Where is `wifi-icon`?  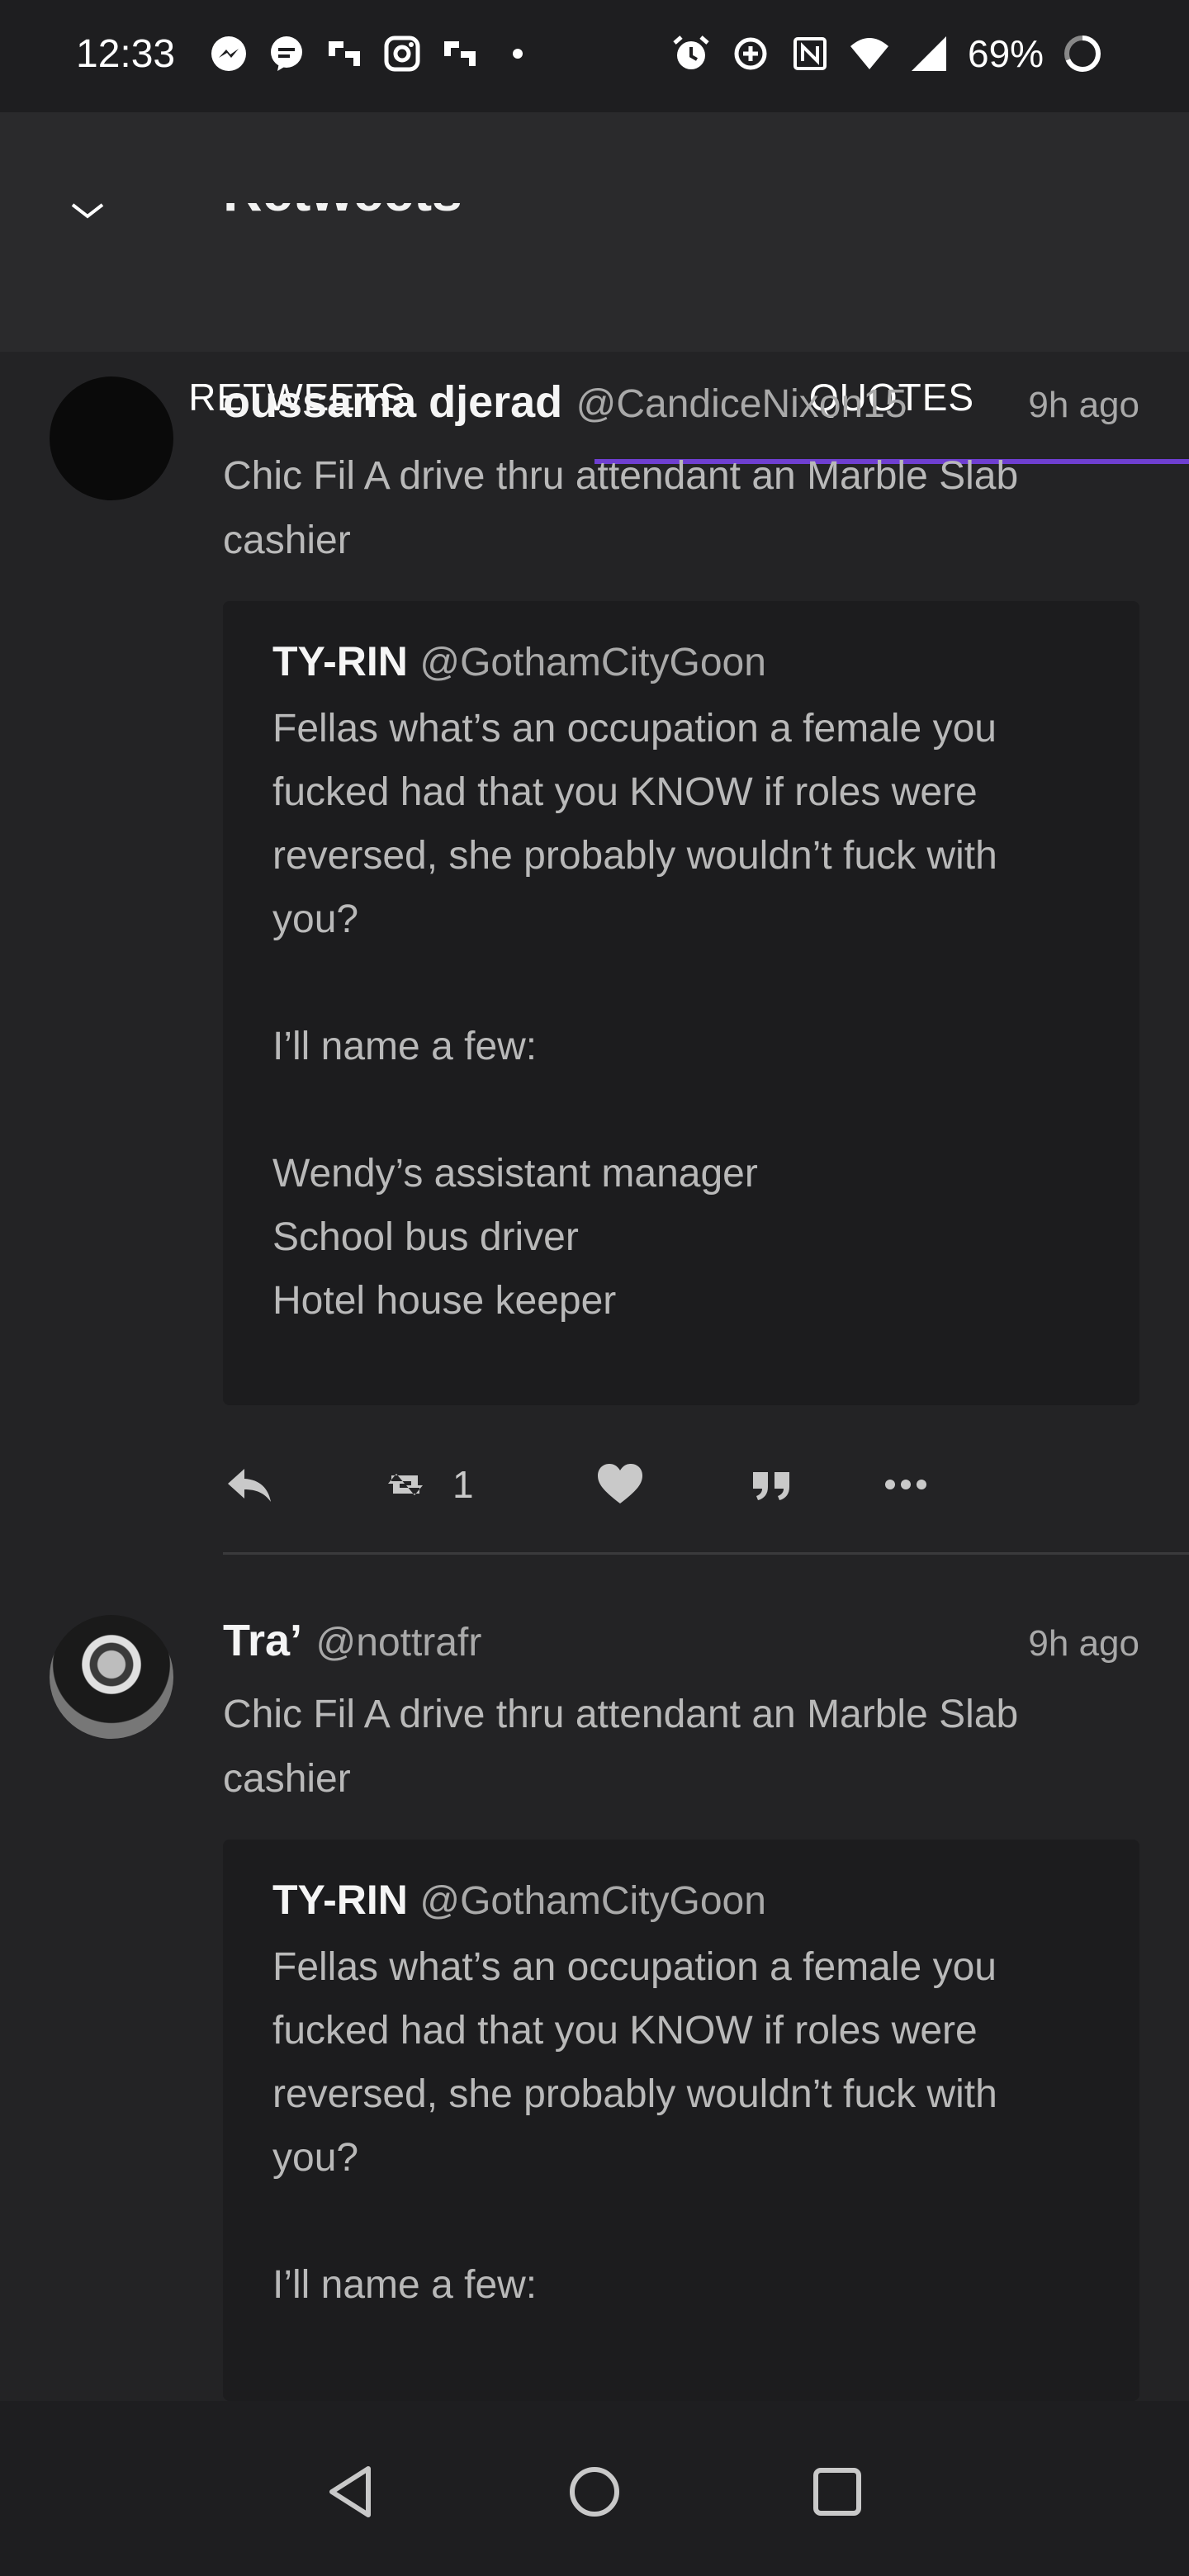 wifi-icon is located at coordinates (869, 53).